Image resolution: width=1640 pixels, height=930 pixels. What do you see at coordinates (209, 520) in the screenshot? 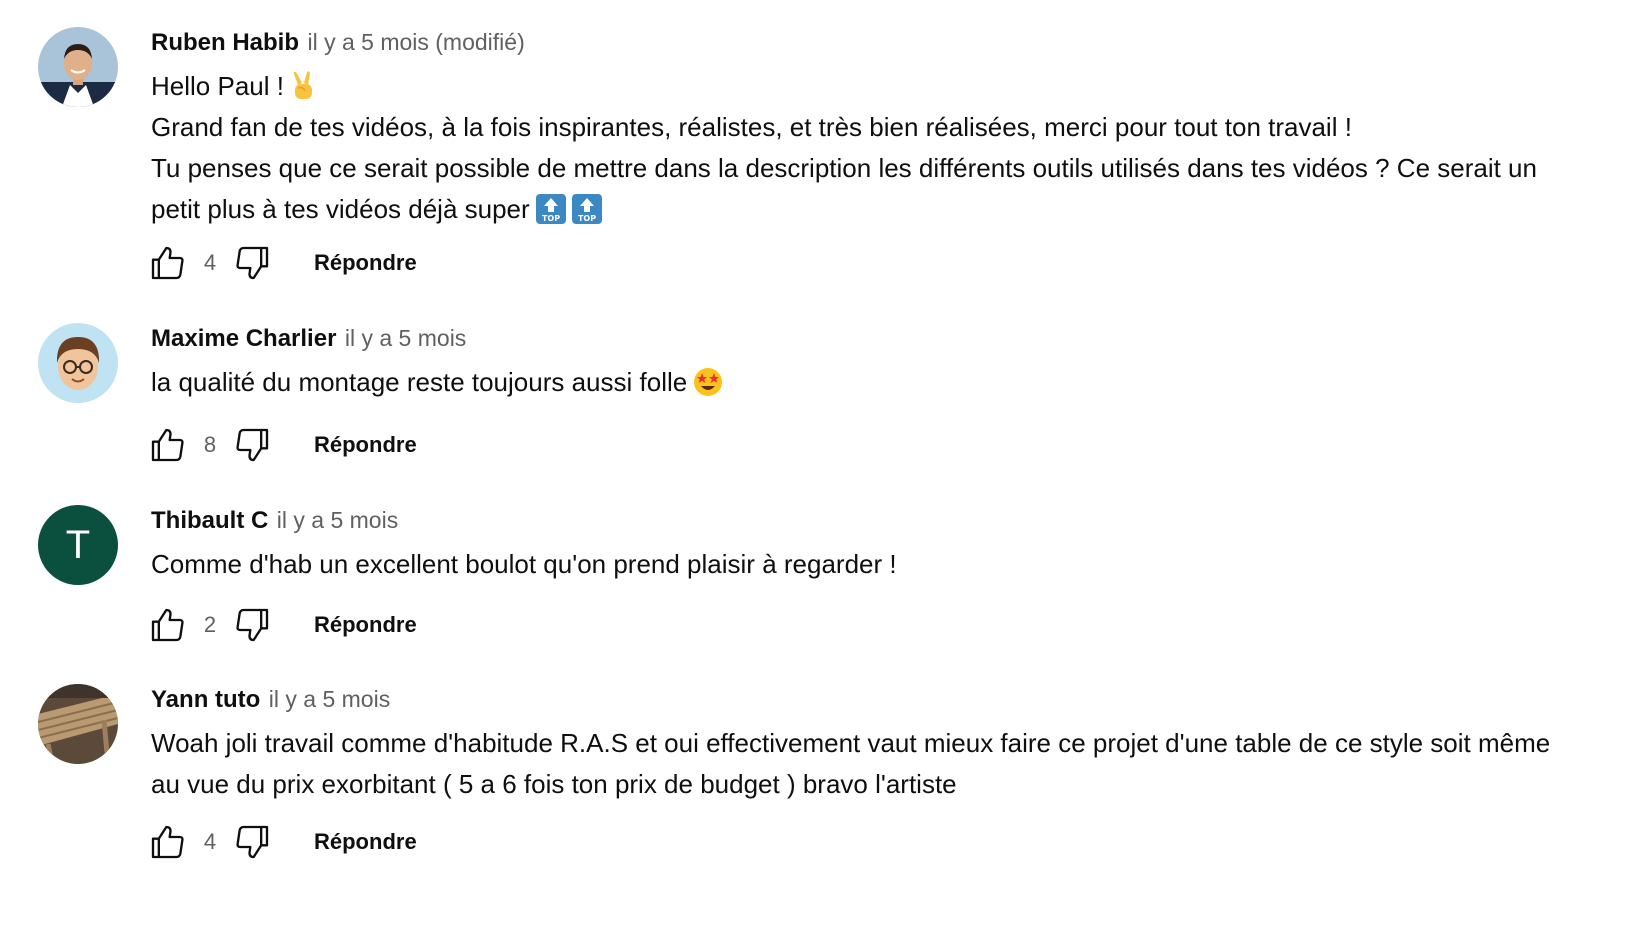
I see `author-name: Thibault C` at bounding box center [209, 520].